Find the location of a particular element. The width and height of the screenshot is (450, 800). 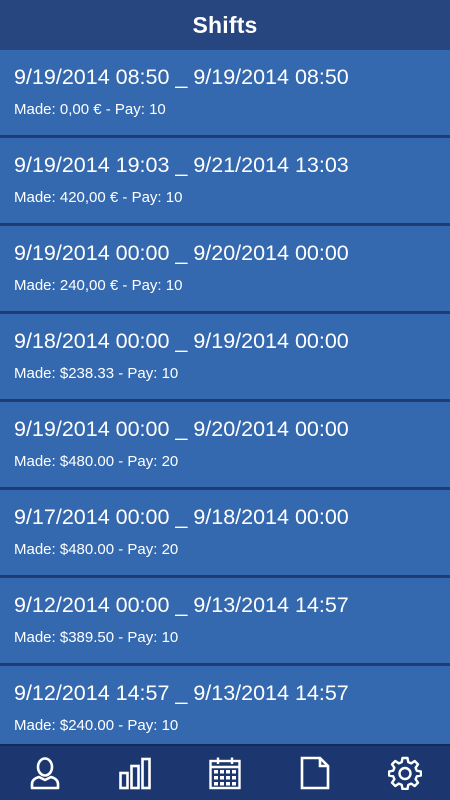

user-icon is located at coordinates (45, 773).